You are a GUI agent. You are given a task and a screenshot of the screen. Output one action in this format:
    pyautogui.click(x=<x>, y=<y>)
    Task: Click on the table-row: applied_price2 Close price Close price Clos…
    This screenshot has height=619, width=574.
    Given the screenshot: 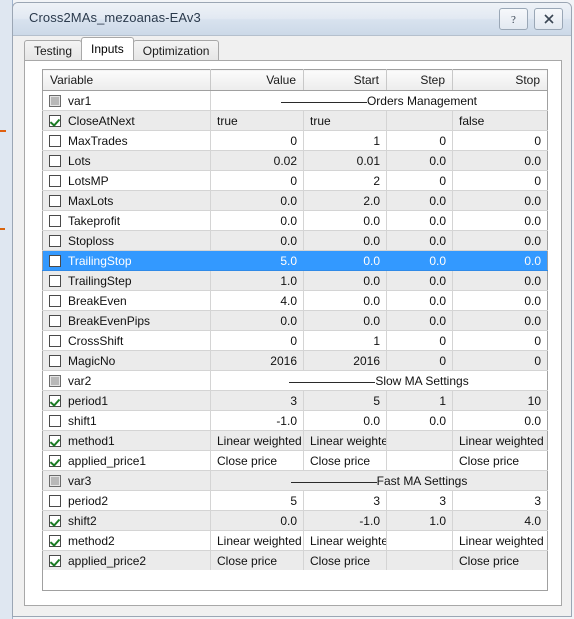 What is the action you would take?
    pyautogui.click(x=295, y=560)
    